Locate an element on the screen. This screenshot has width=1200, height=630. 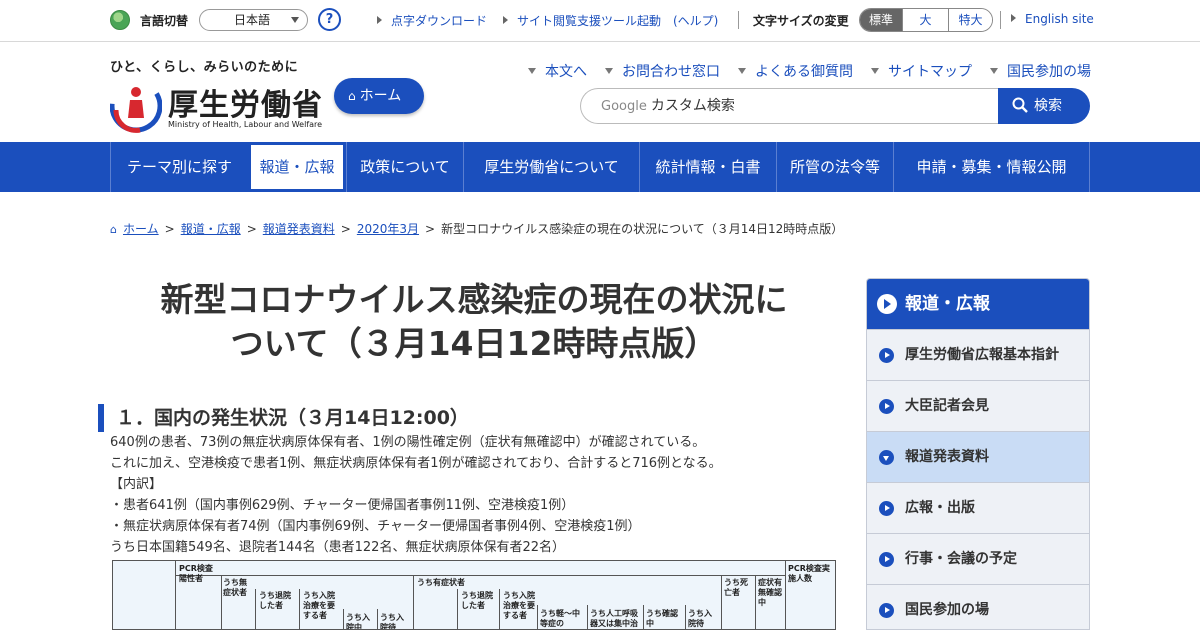
breadcrumb-current: 新型コロナウイルス感染症の現在の状況について（３月14日12時時点版） is located at coordinates (642, 229).